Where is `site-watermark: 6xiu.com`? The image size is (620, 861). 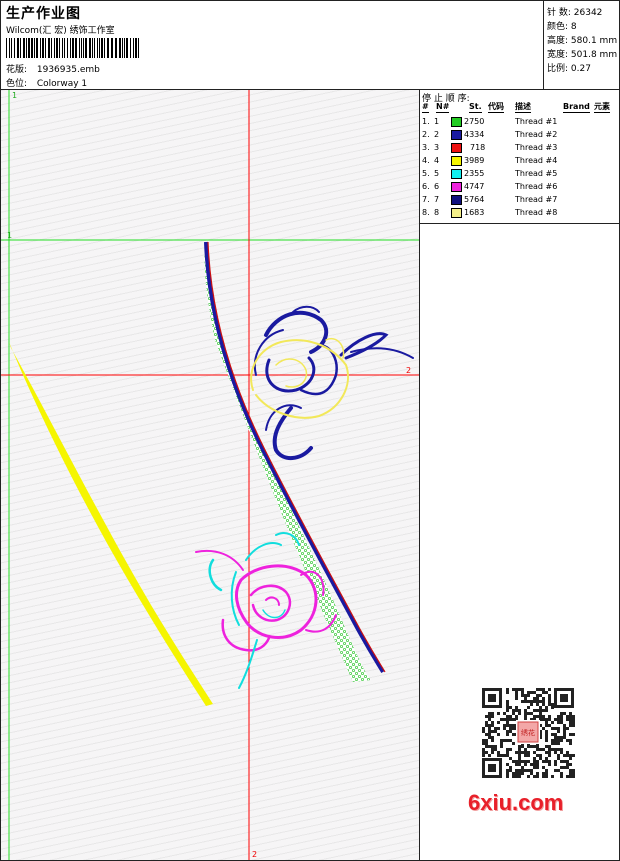 site-watermark: 6xiu.com is located at coordinates (516, 802).